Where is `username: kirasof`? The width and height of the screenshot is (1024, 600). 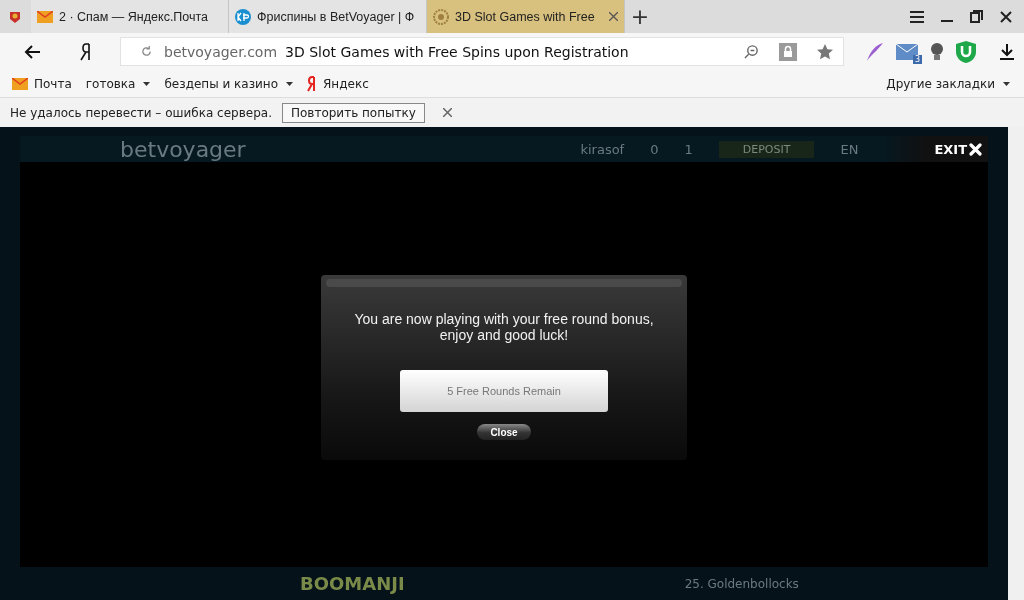 username: kirasof is located at coordinates (602, 149).